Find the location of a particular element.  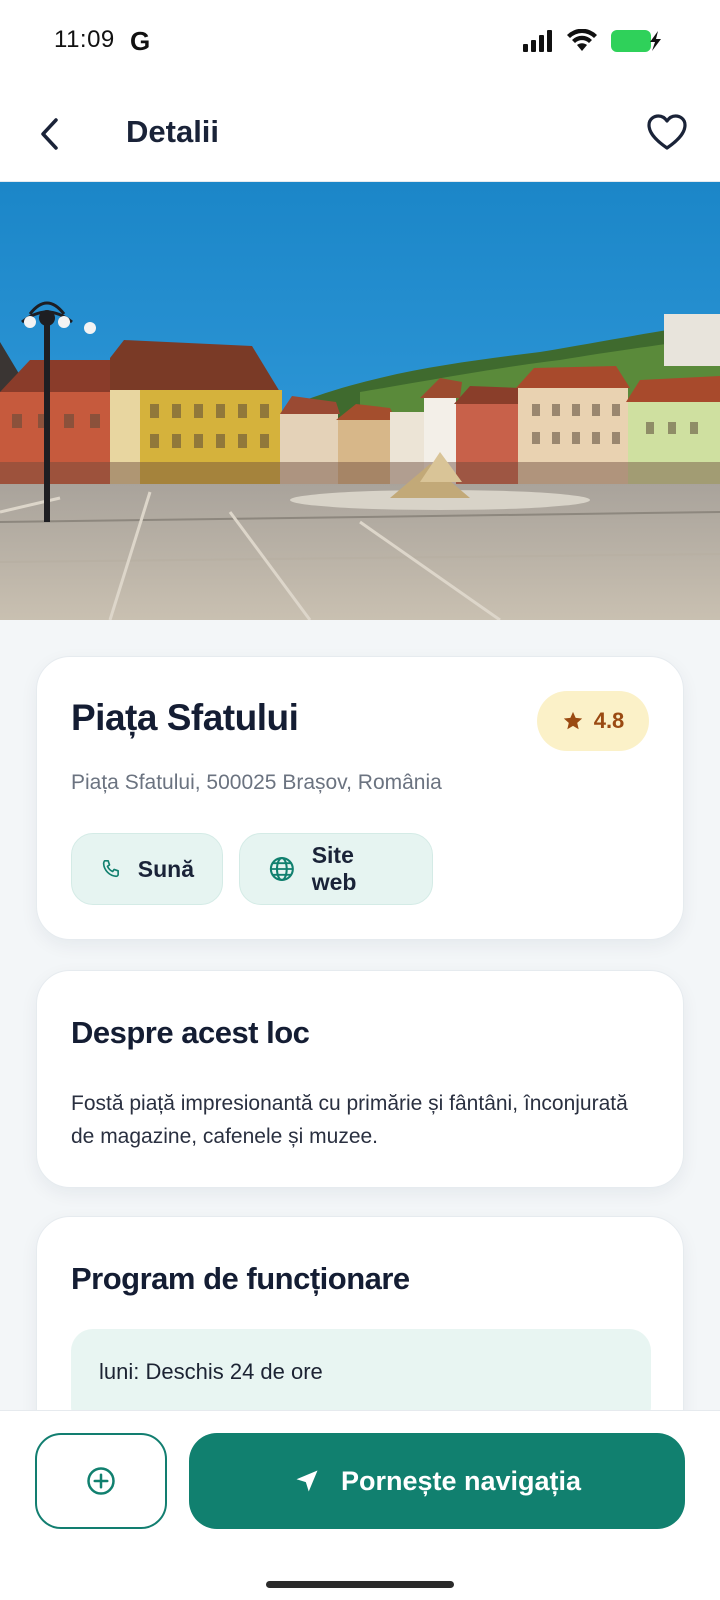

favorite-button is located at coordinates (667, 133).